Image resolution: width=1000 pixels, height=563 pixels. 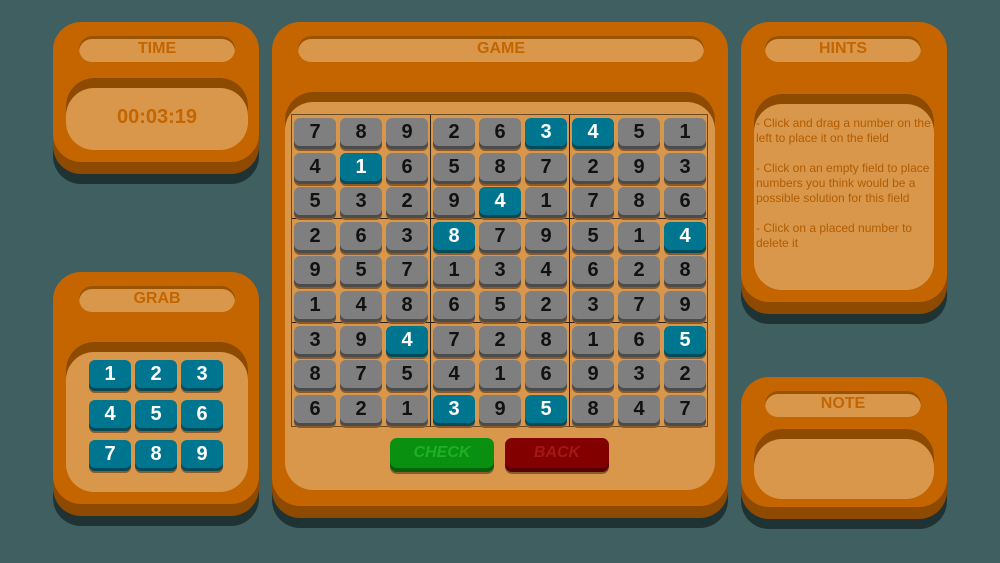 I want to click on board-cell-r5-c2: 5, so click(x=361, y=270).